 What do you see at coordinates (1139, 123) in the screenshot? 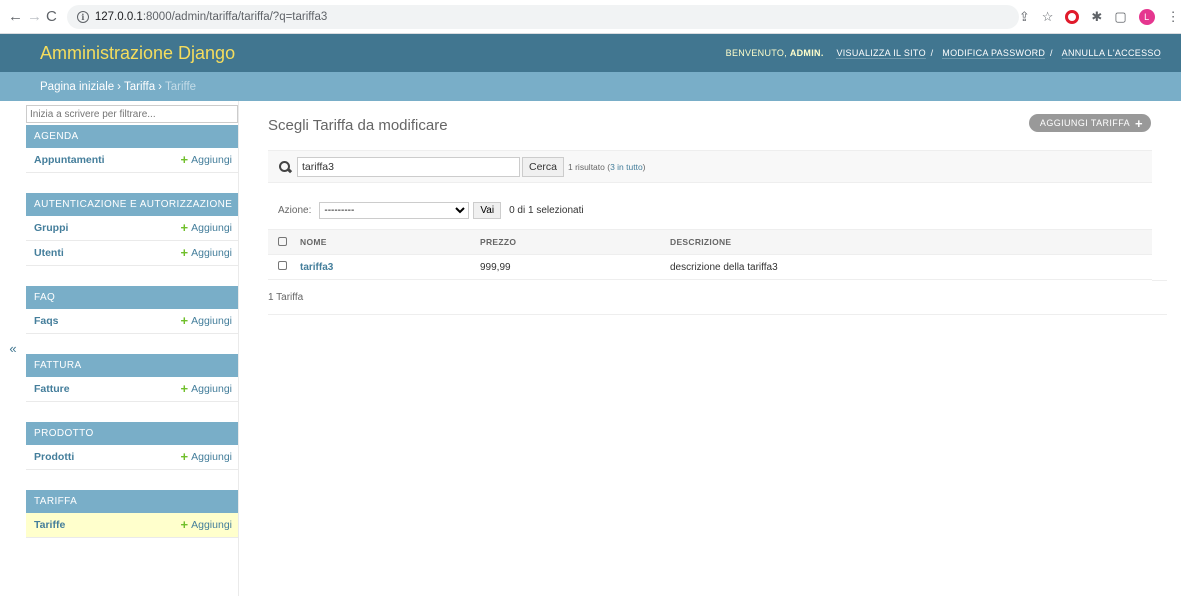
I see `plus-icon: +` at bounding box center [1139, 123].